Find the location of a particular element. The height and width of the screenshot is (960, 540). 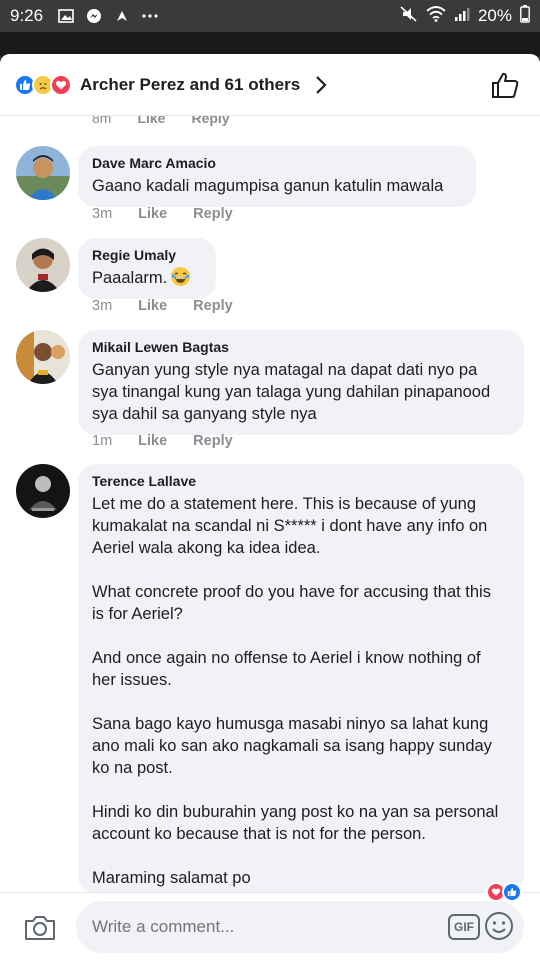

reactions-header: Archer Perez and 61 others is located at coordinates (270, 85).